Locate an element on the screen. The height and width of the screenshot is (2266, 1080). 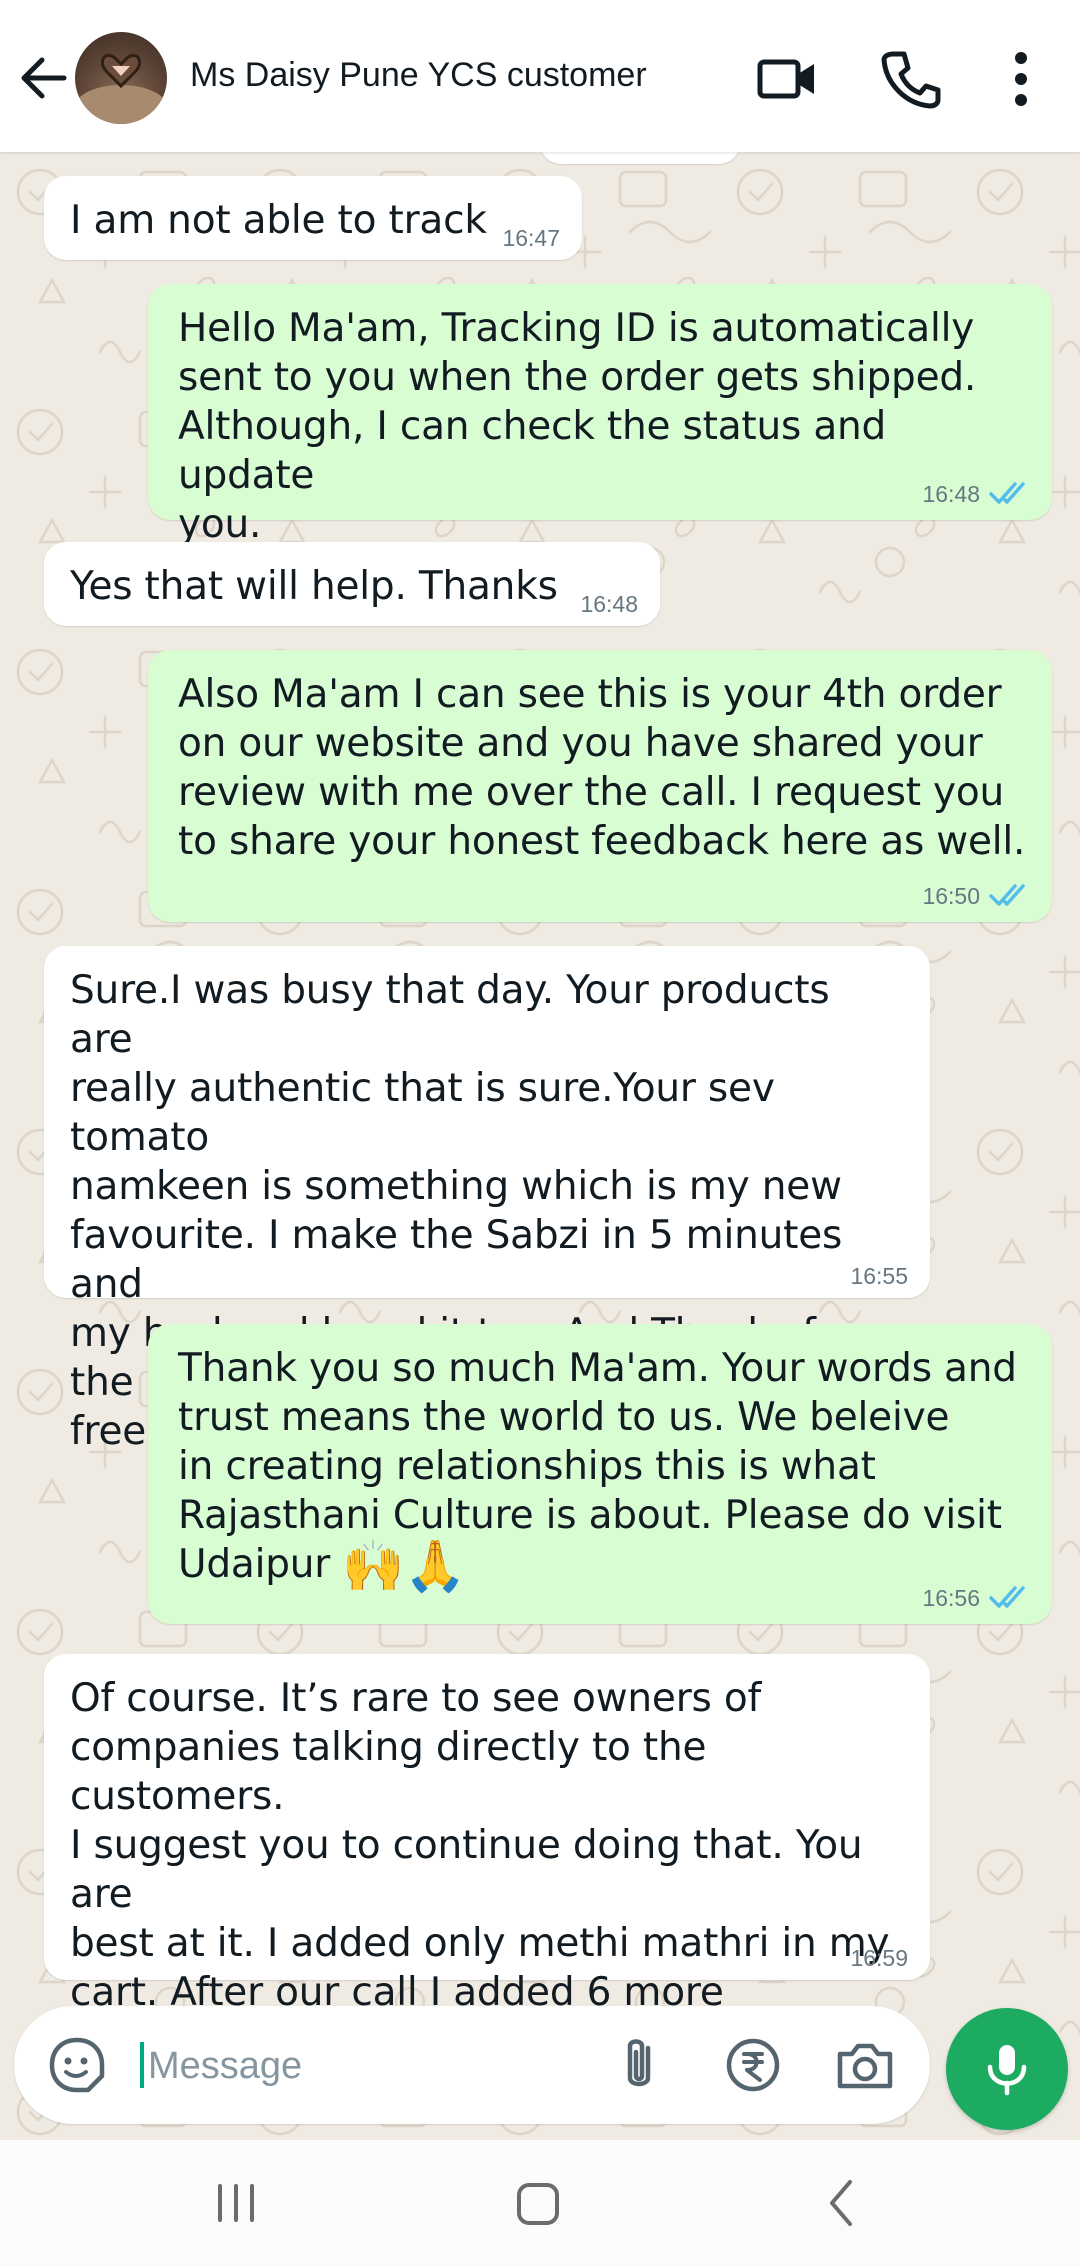
raised-hands-folded-hands-emoji: 🙌🙏 is located at coordinates (404, 1566).